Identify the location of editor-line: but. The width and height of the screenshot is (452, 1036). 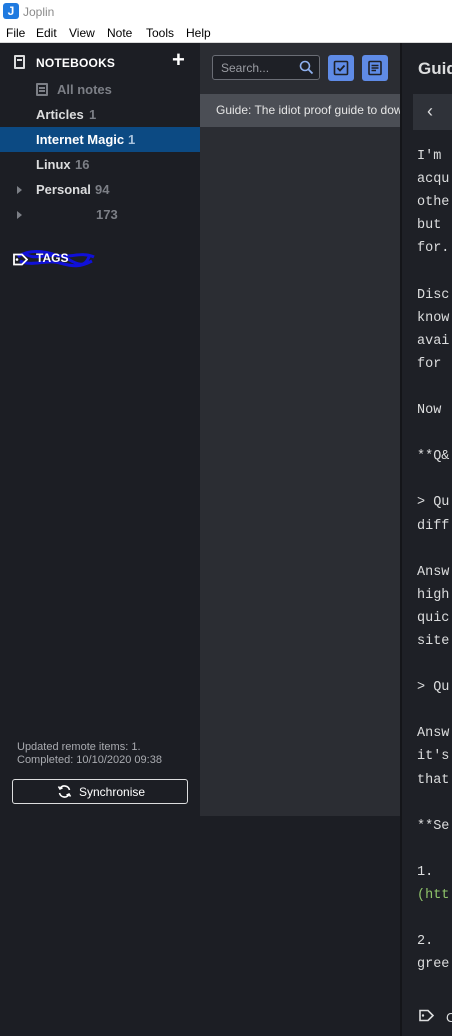
(433, 226).